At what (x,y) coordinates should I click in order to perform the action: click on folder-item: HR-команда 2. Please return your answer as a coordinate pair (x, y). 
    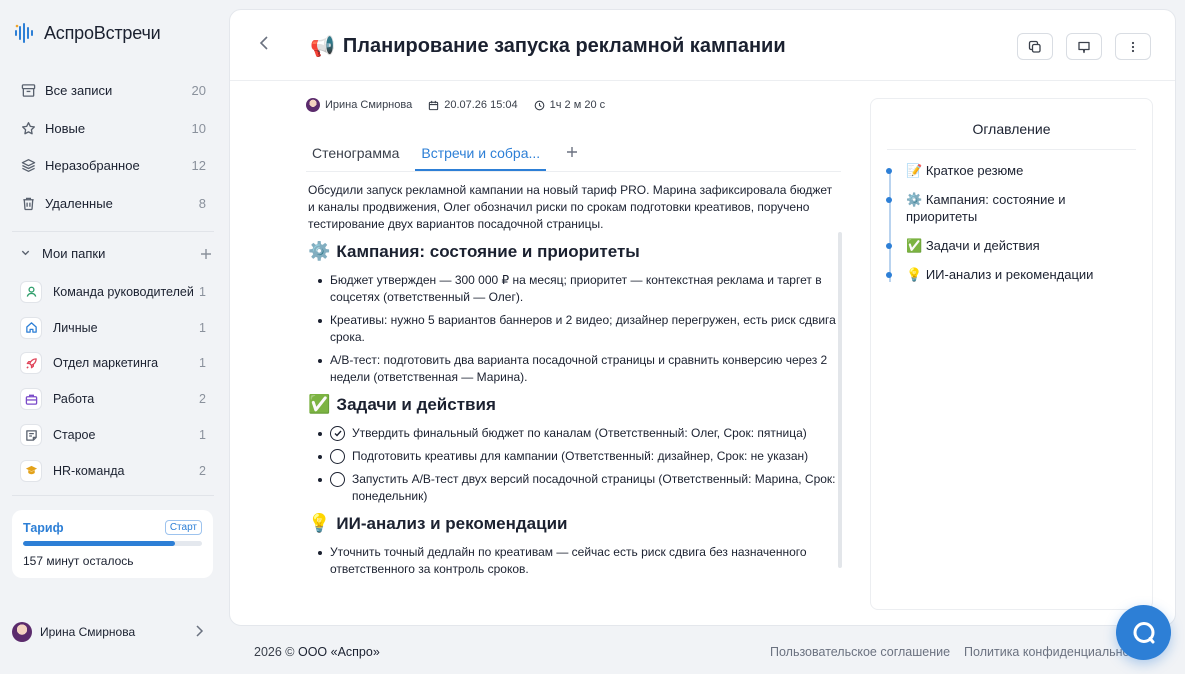
    Looking at the image, I should click on (113, 471).